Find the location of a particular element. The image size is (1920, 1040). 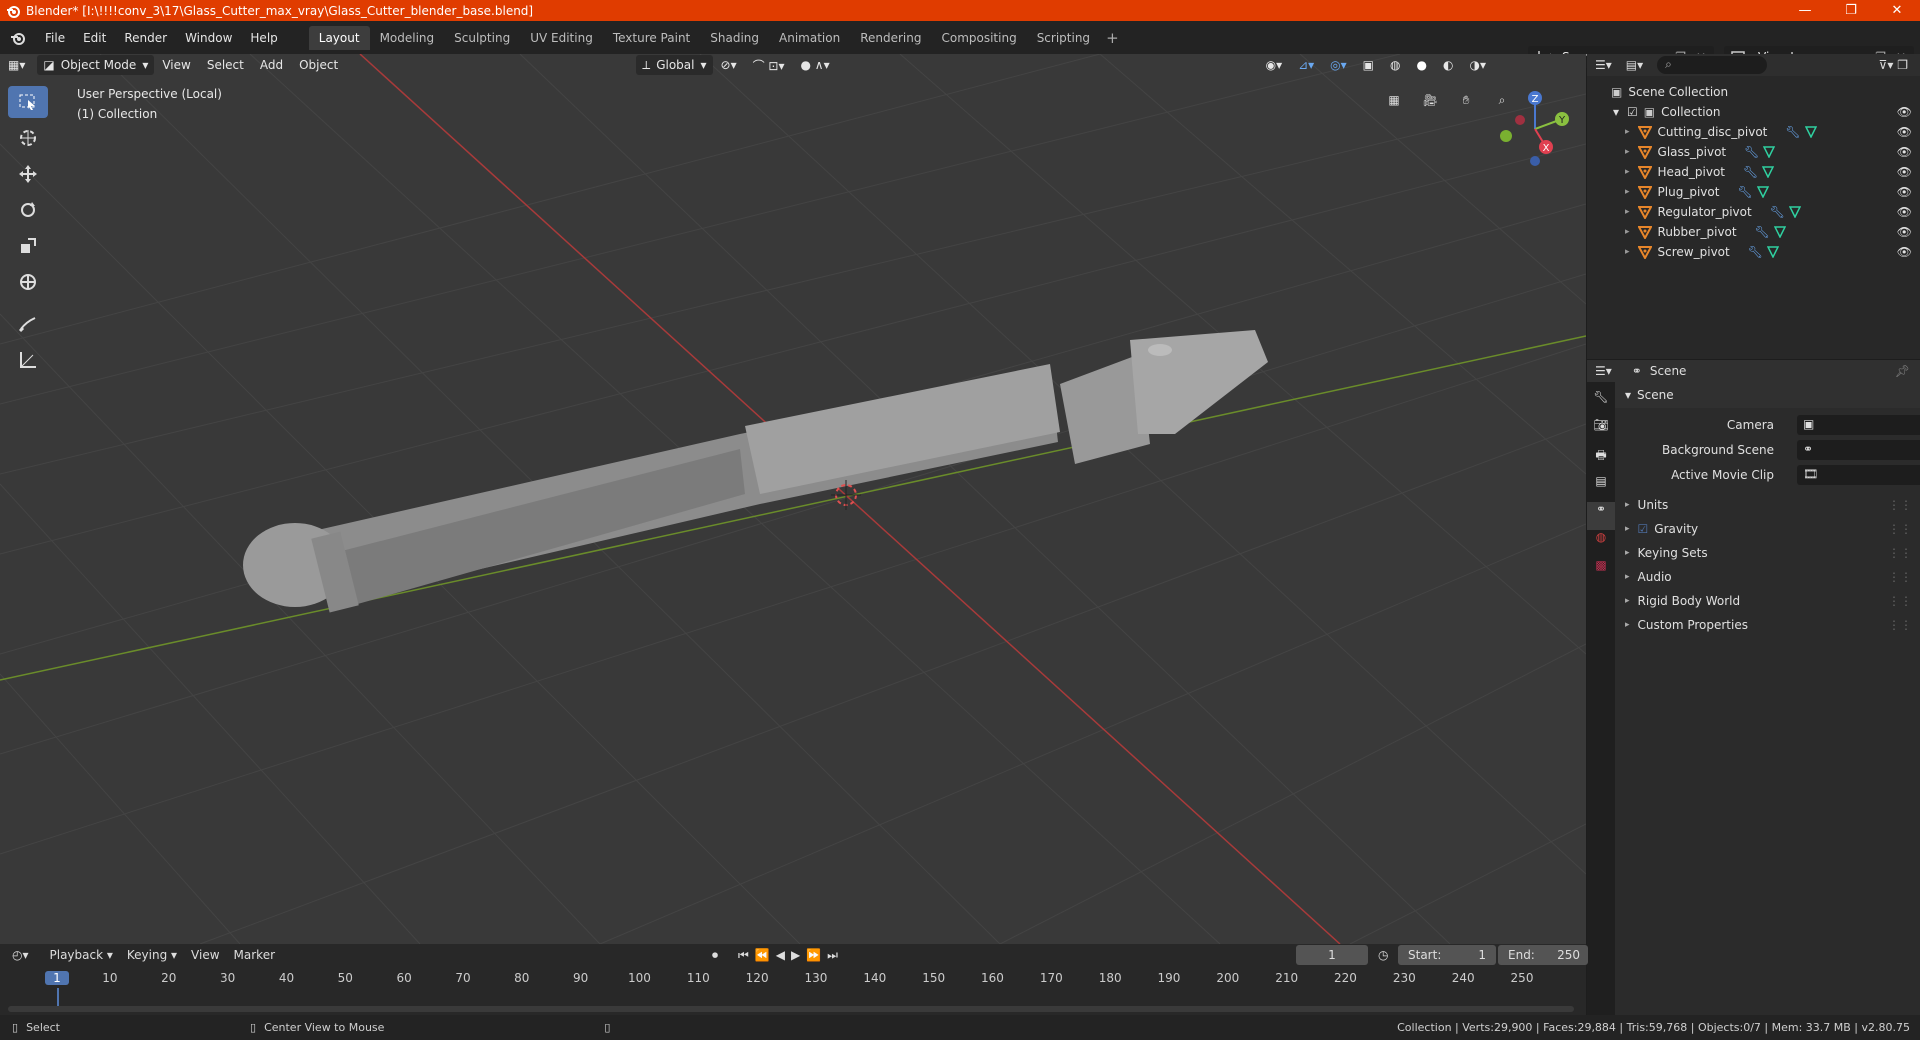

view-layer-tab-icon: ▤ is located at coordinates (1601, 488).